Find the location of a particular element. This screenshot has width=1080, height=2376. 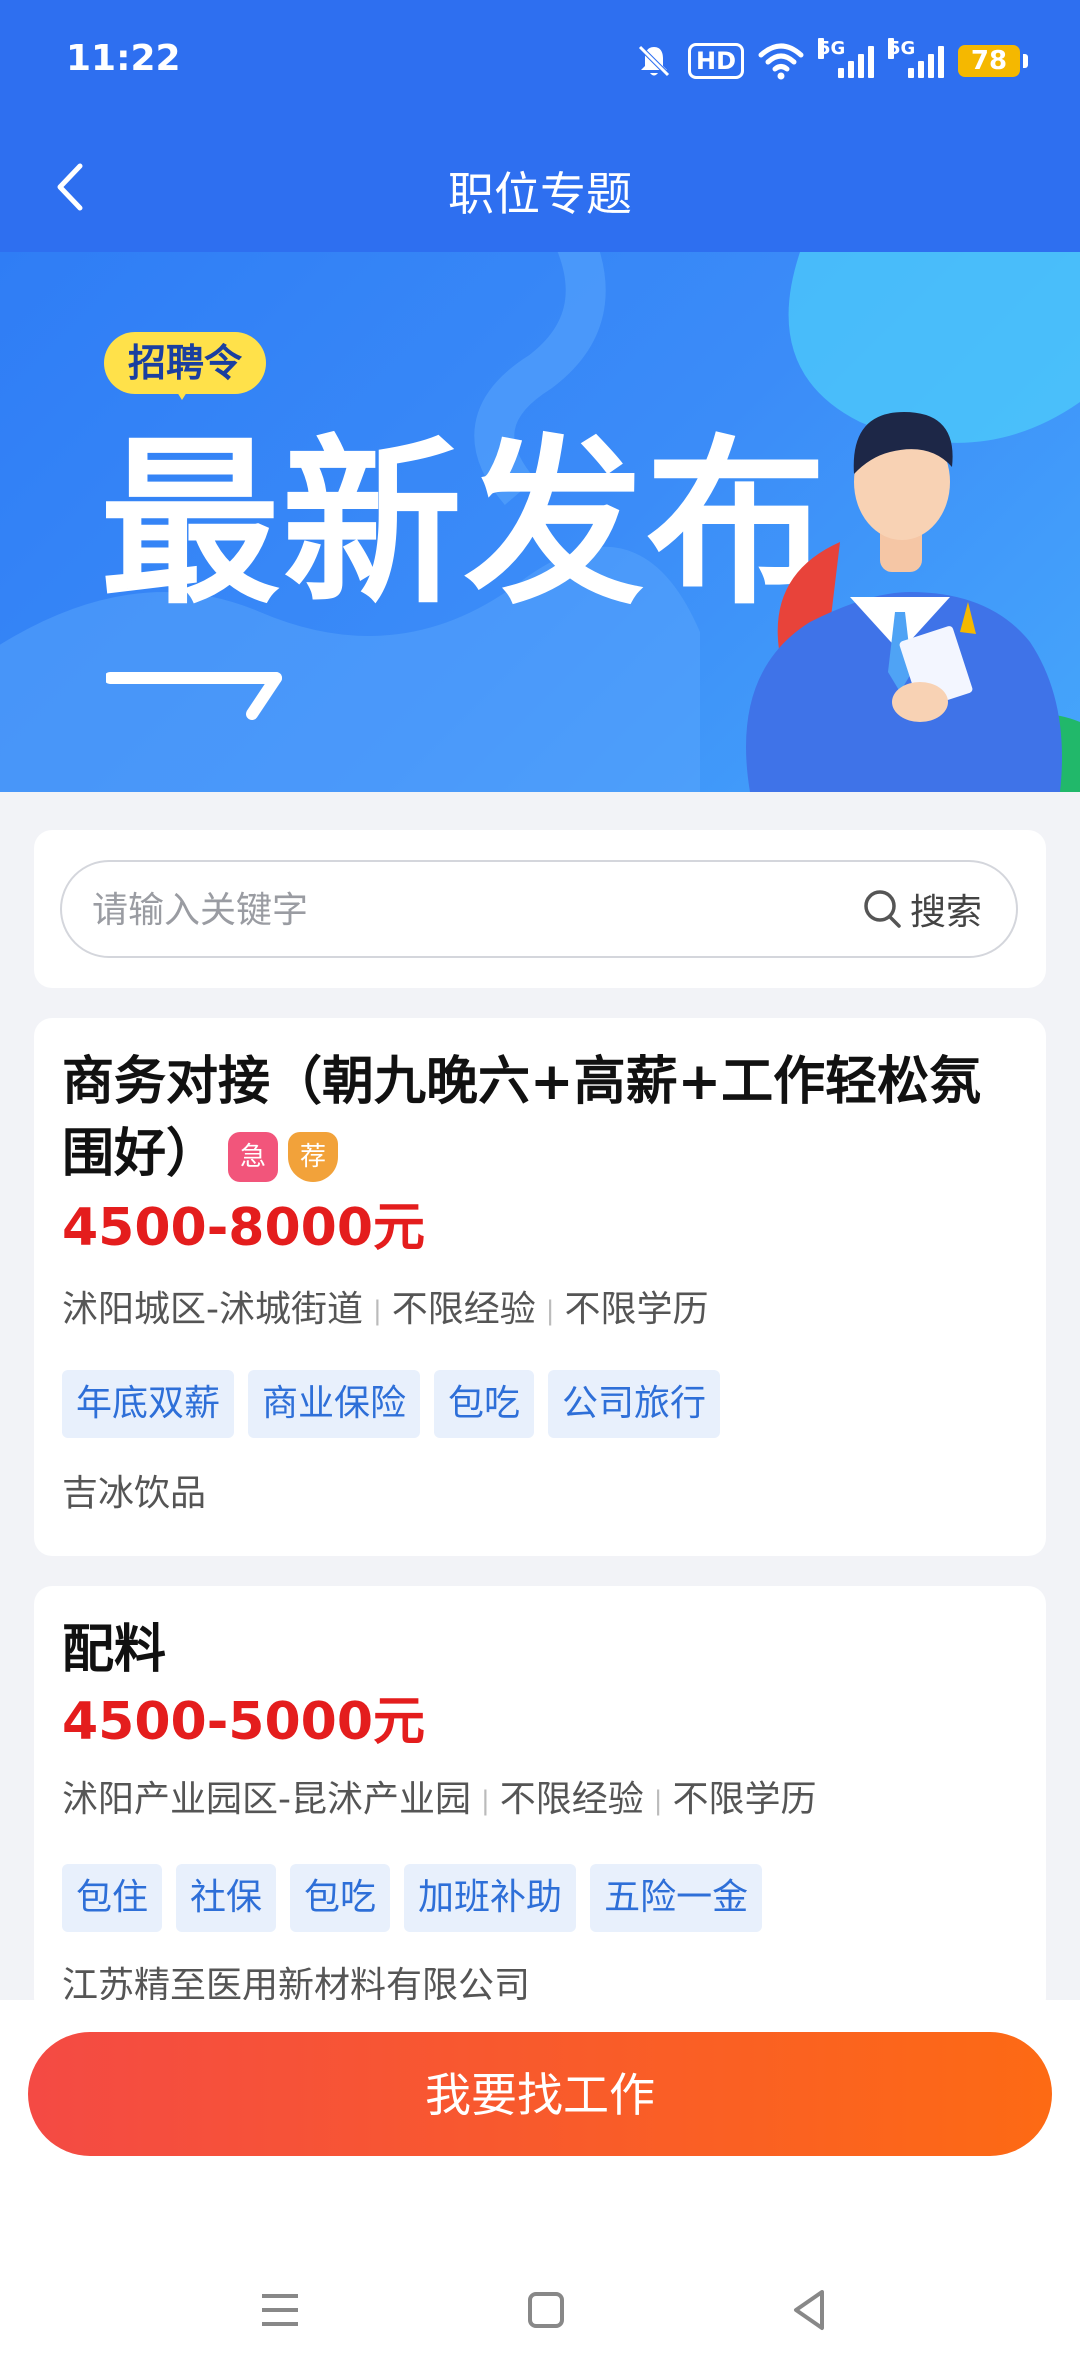

search-box: 搜索 is located at coordinates (539, 909).